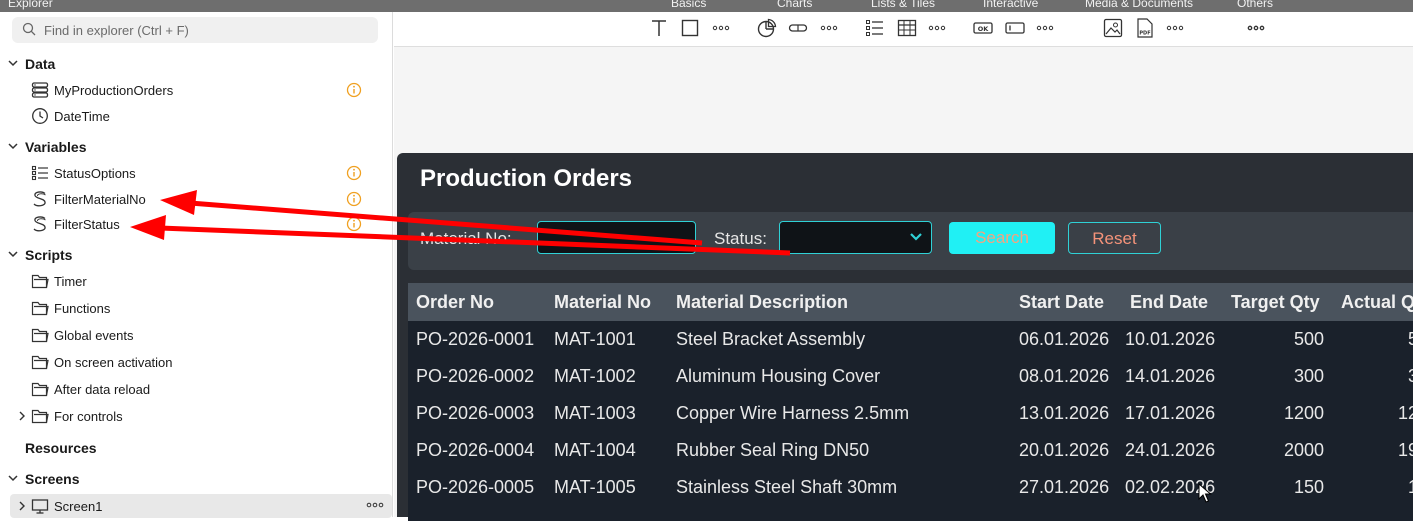  What do you see at coordinates (49, 255) in the screenshot?
I see `section-label: Scripts` at bounding box center [49, 255].